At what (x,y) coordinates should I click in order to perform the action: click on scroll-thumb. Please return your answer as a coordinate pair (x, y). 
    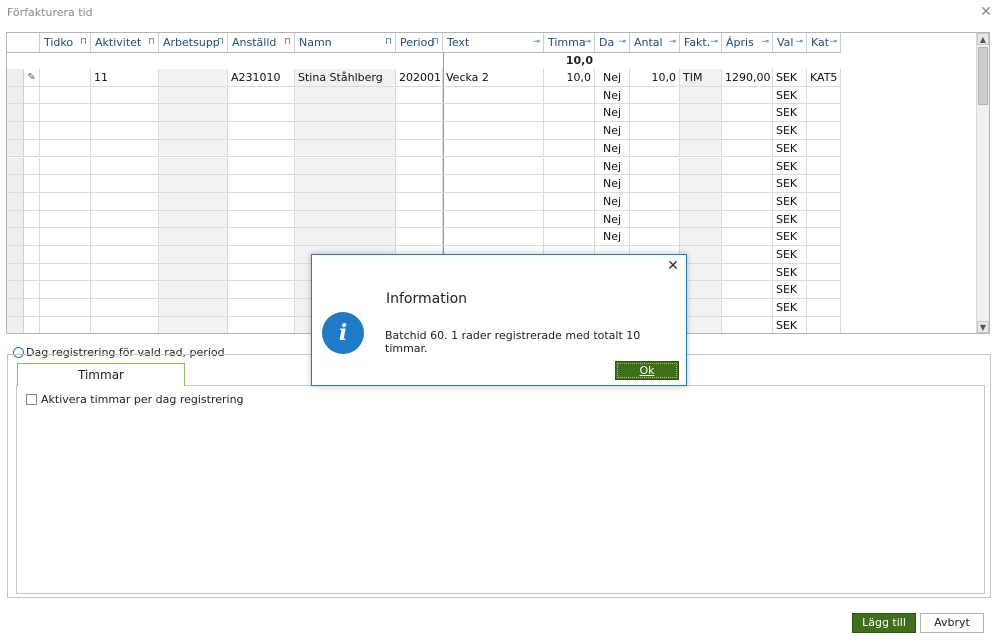
    Looking at the image, I should click on (983, 76).